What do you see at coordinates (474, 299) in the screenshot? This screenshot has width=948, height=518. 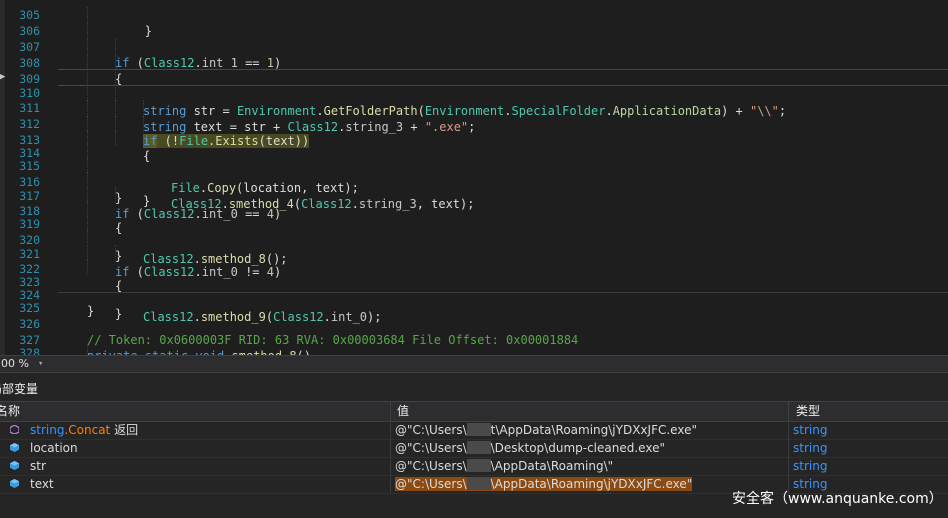 I see `code-line: 325` at bounding box center [474, 299].